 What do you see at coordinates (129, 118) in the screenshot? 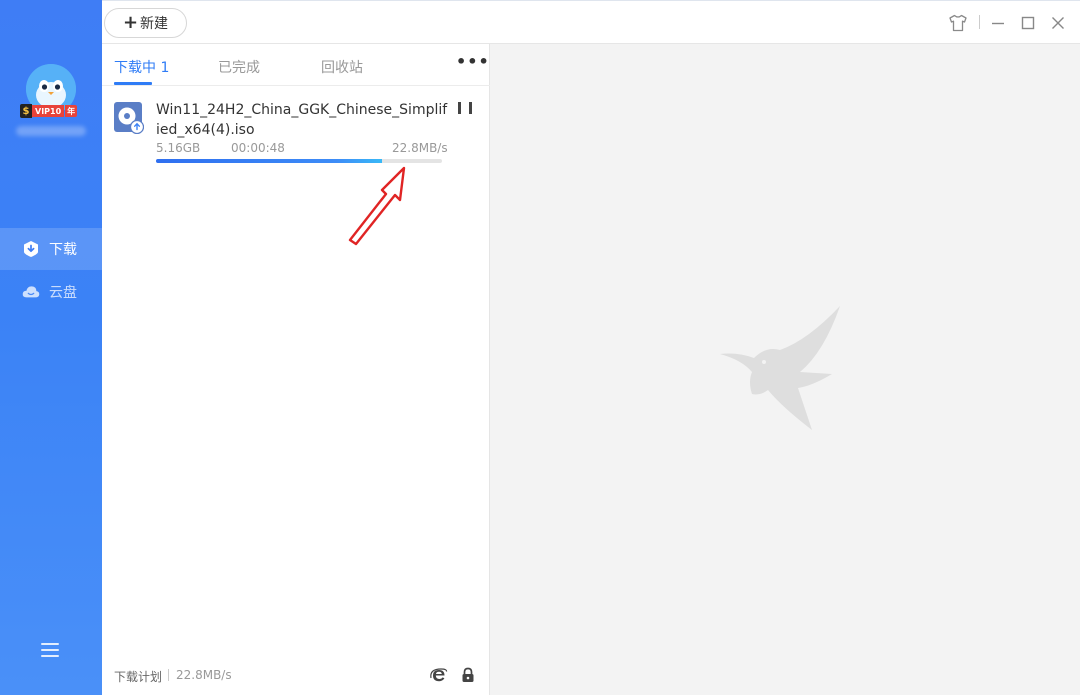
I see `disc-image-icon` at bounding box center [129, 118].